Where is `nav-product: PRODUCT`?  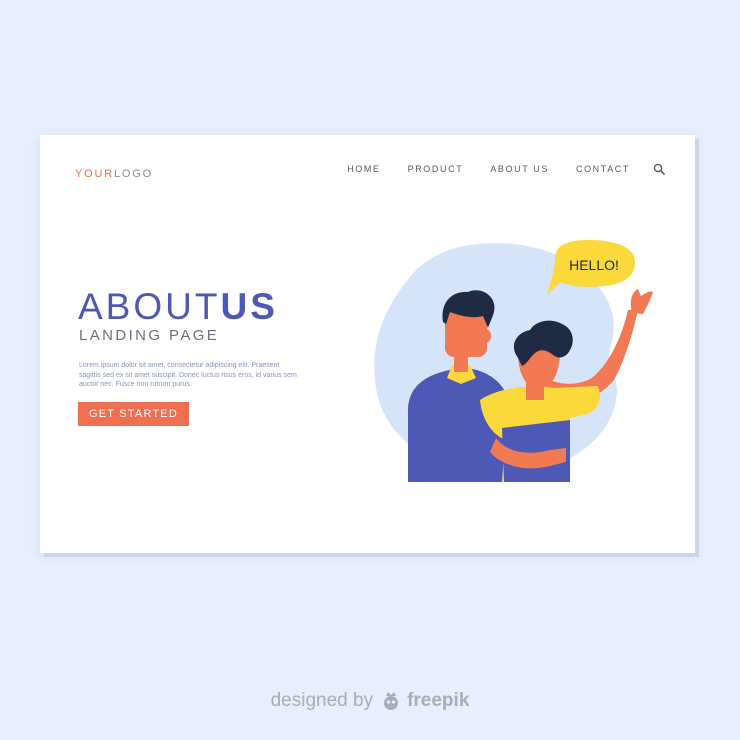 nav-product: PRODUCT is located at coordinates (436, 169).